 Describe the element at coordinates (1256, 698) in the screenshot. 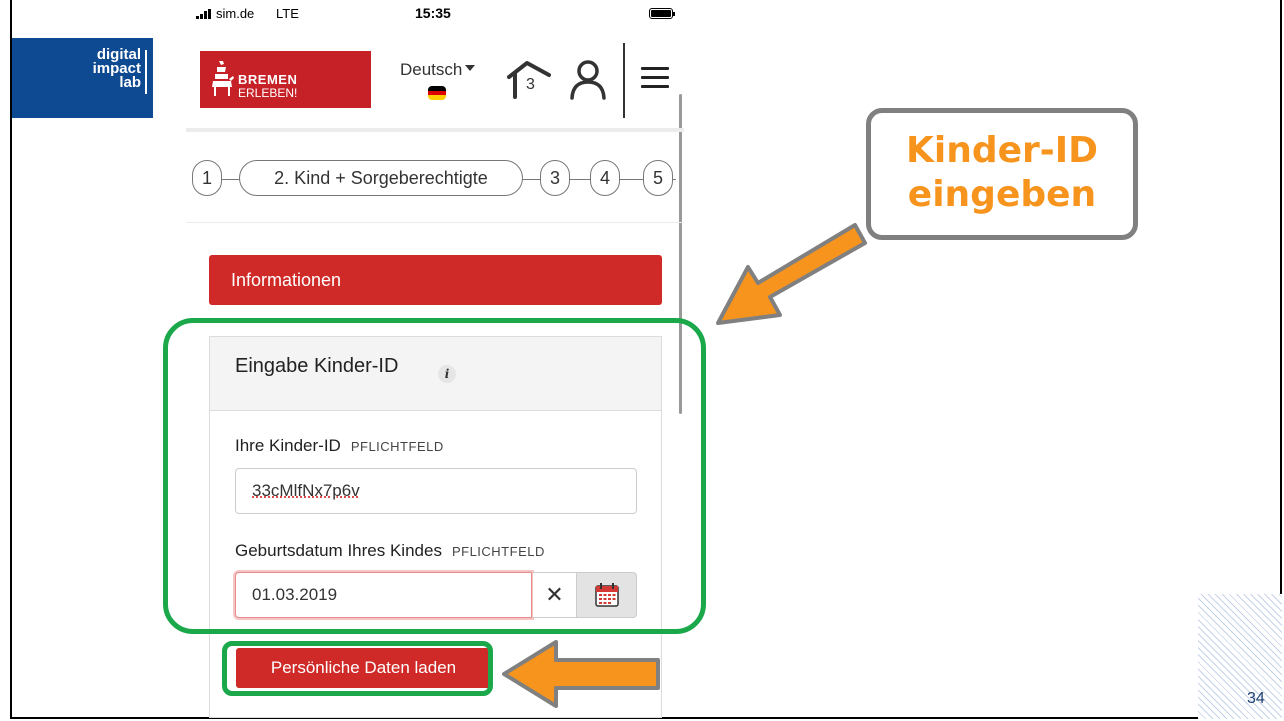

I see `page-number: 34` at that location.